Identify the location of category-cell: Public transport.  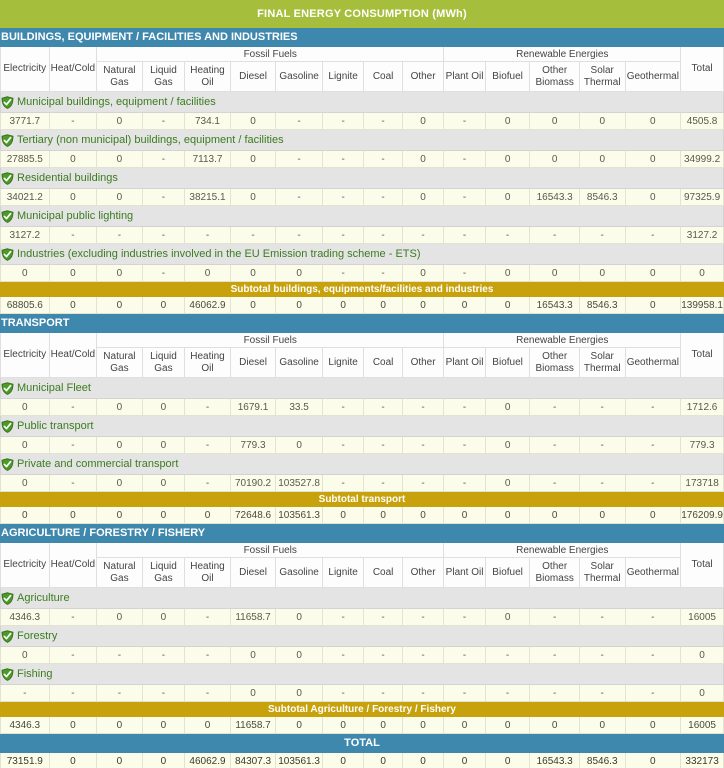
(362, 426).